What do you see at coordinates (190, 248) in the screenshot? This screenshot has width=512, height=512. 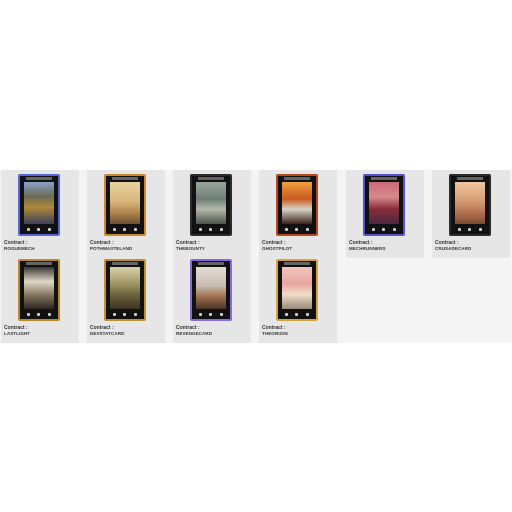 I see `contract-name: THEBOUNTY` at bounding box center [190, 248].